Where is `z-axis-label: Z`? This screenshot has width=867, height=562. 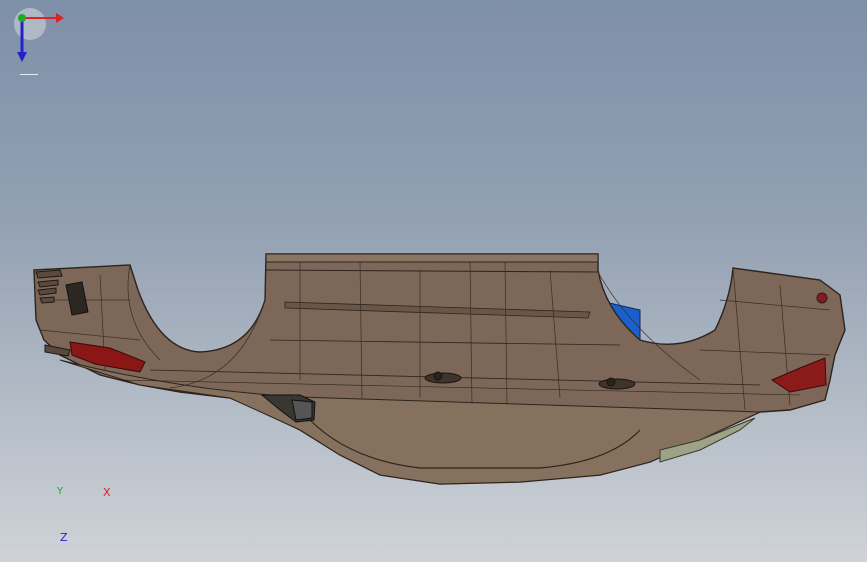
z-axis-label: Z is located at coordinates (64, 537).